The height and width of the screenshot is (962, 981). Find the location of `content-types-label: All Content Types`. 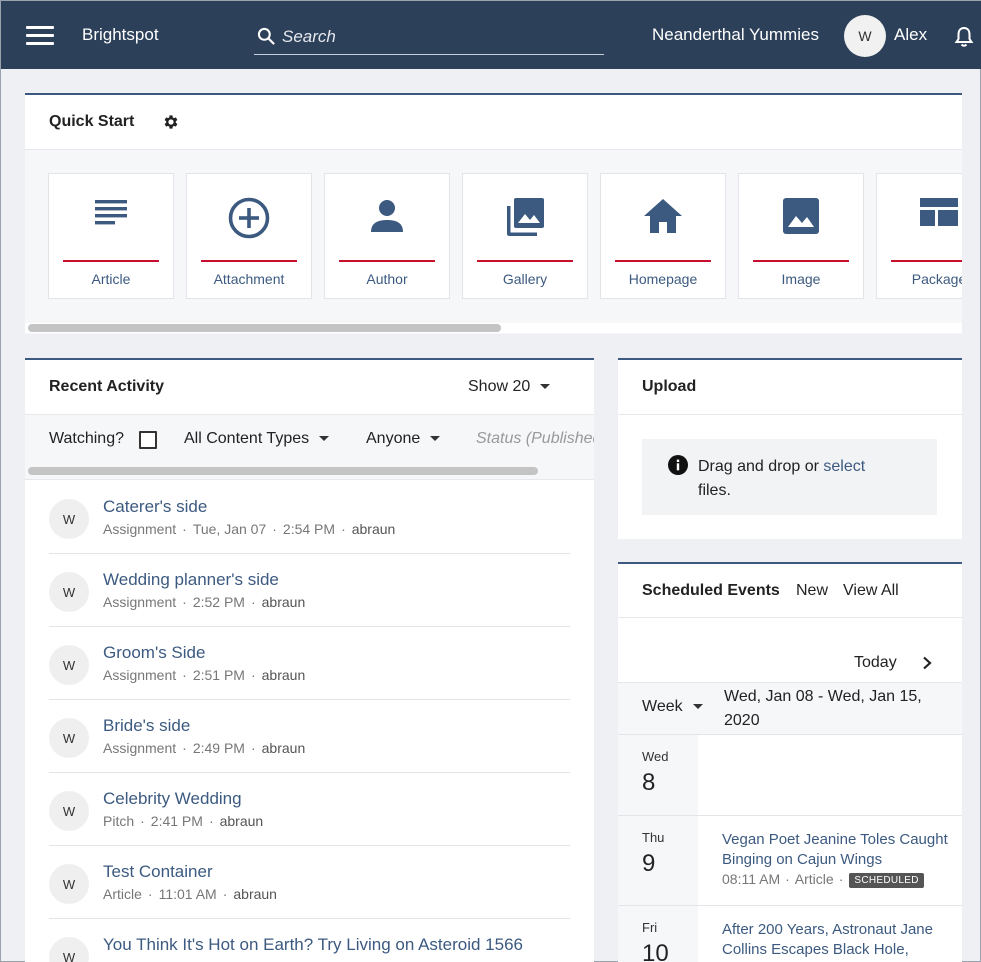

content-types-label: All Content Types is located at coordinates (247, 438).